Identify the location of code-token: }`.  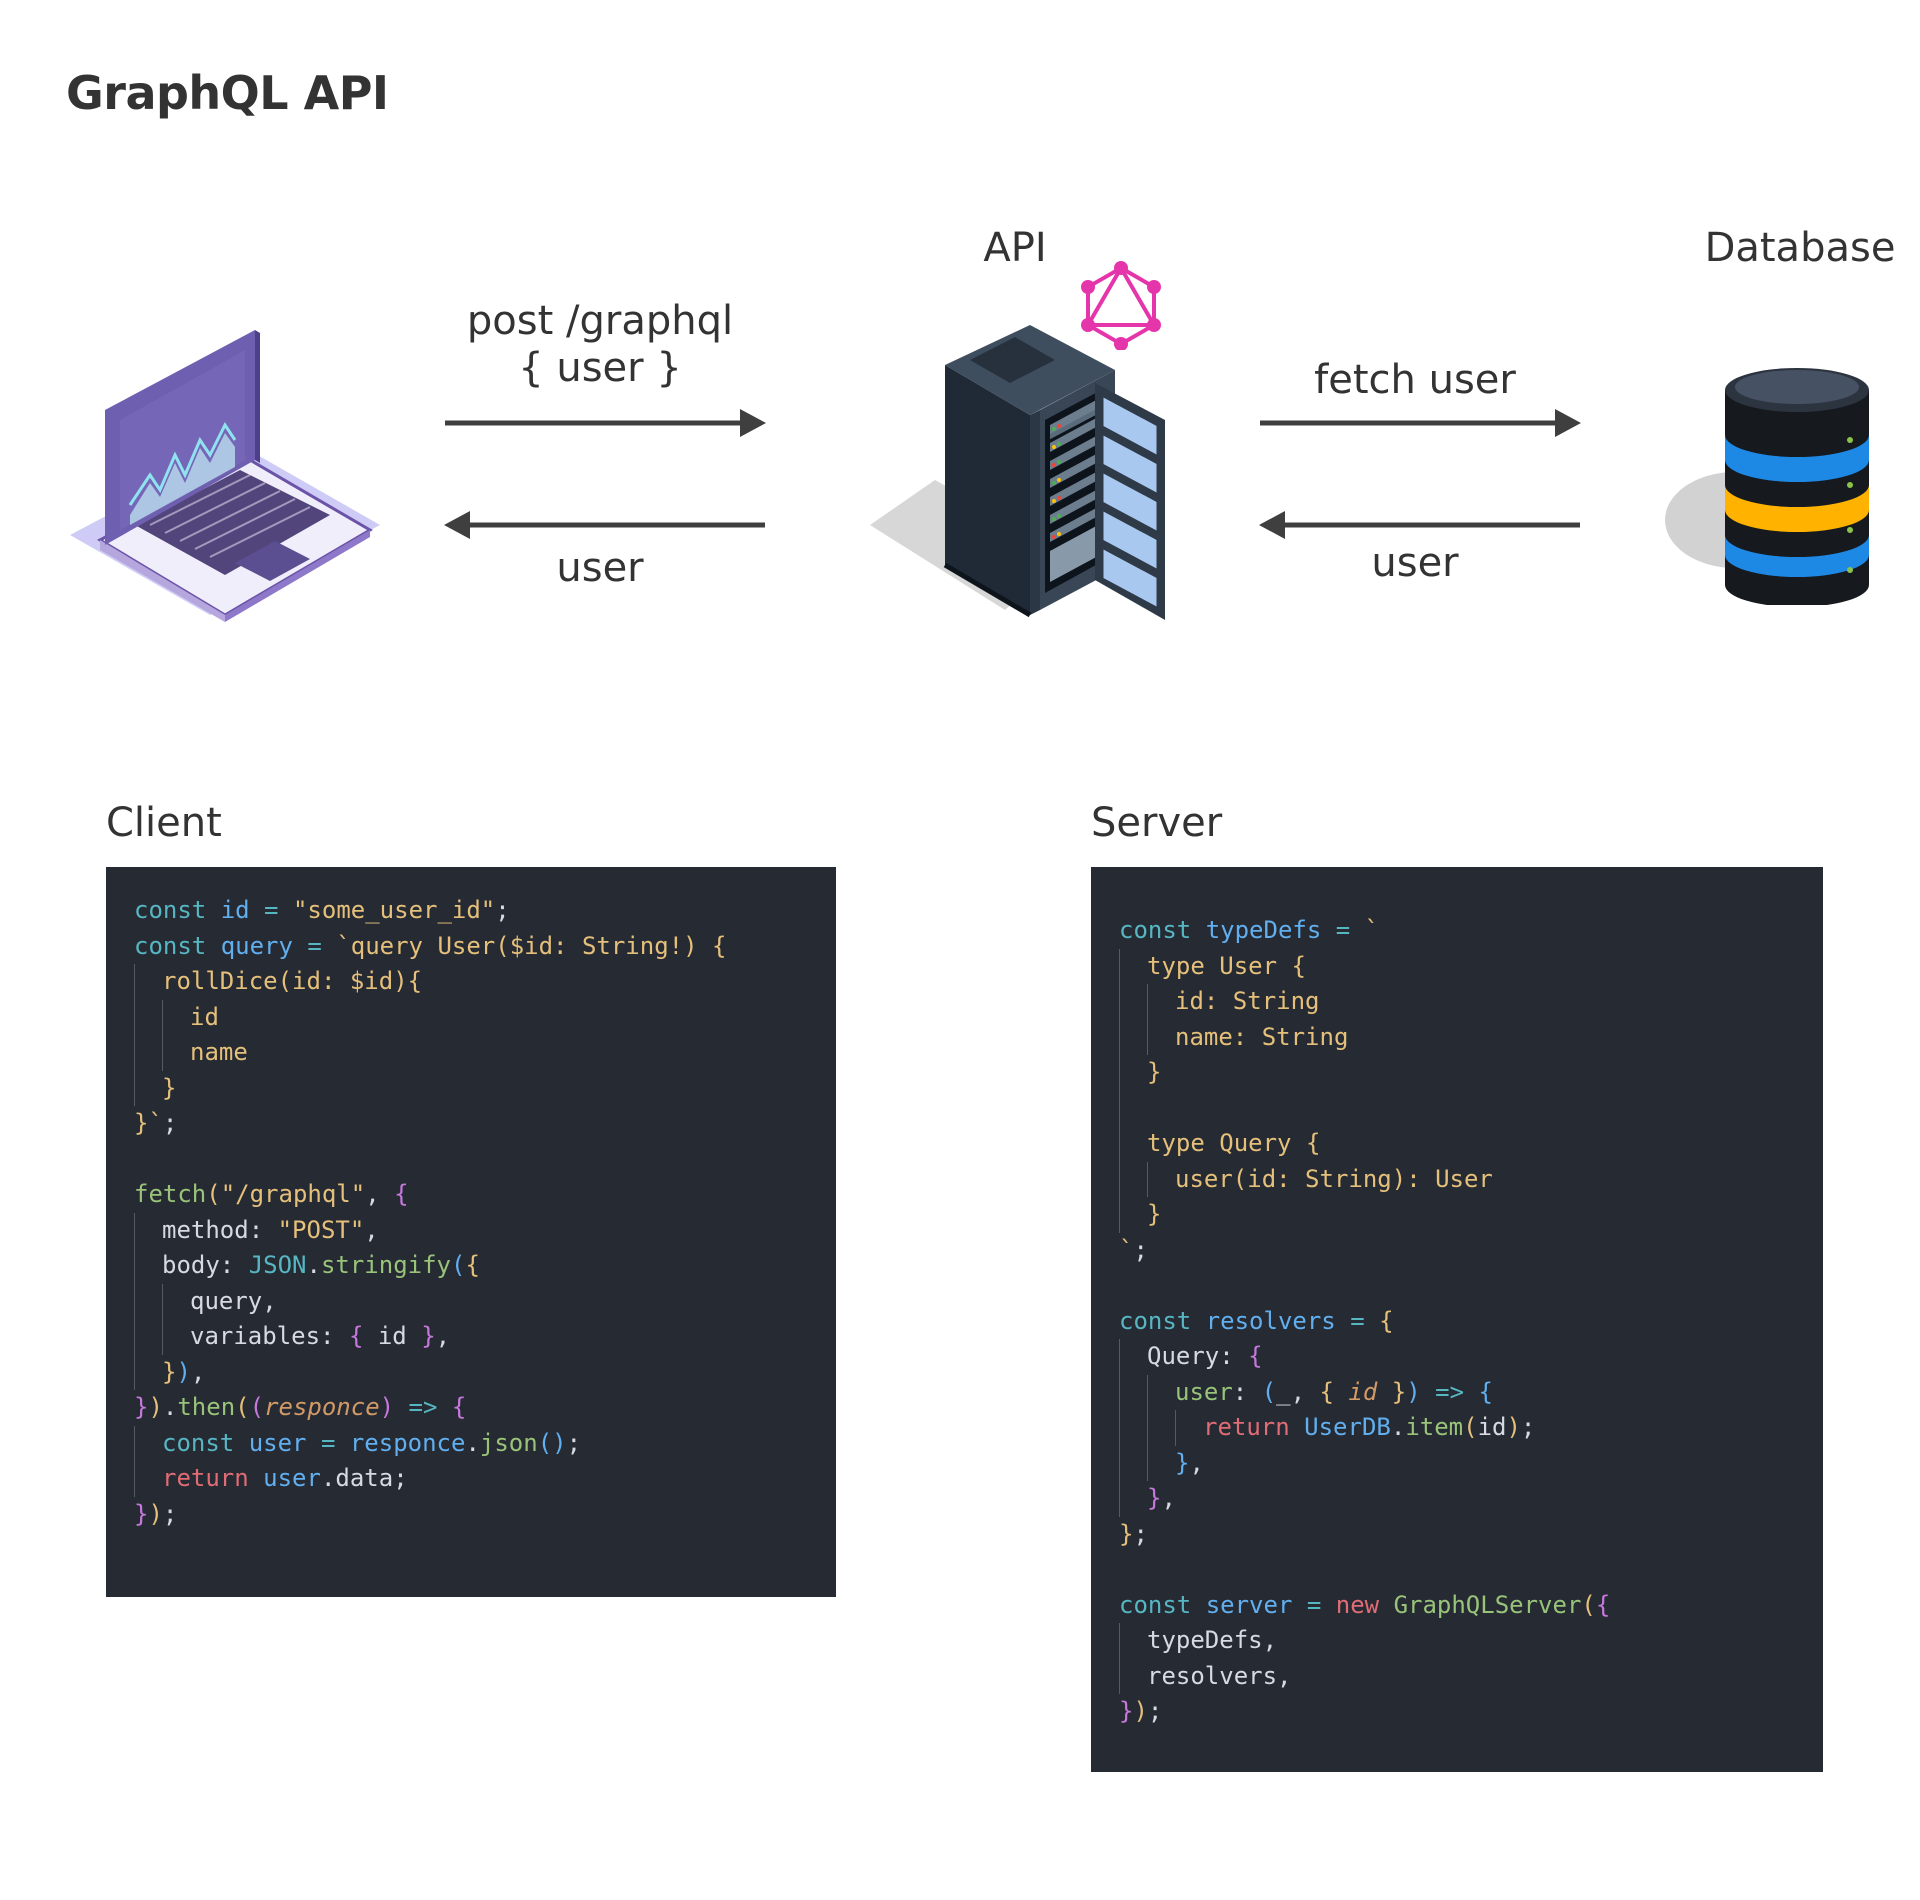
(148, 1123).